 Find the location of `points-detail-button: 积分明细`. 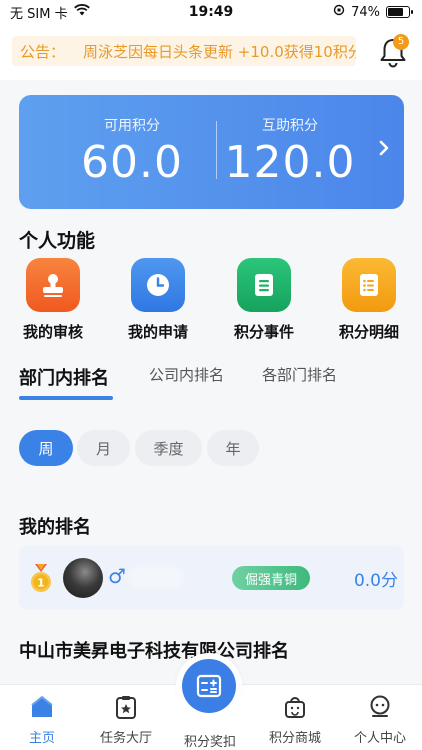

points-detail-button: 积分明细 is located at coordinates (369, 300).